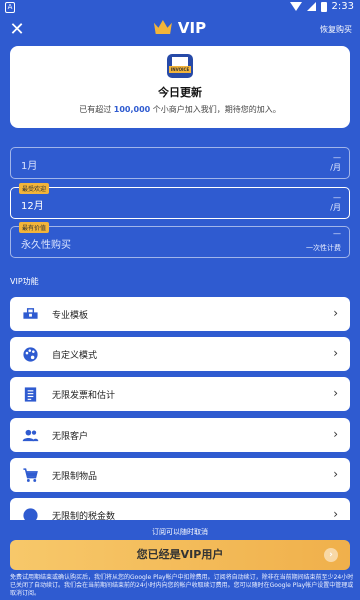 The width and height of the screenshot is (360, 600). What do you see at coordinates (180, 475) in the screenshot?
I see `feature-unlimited-items: 无限制物品 ›` at bounding box center [180, 475].